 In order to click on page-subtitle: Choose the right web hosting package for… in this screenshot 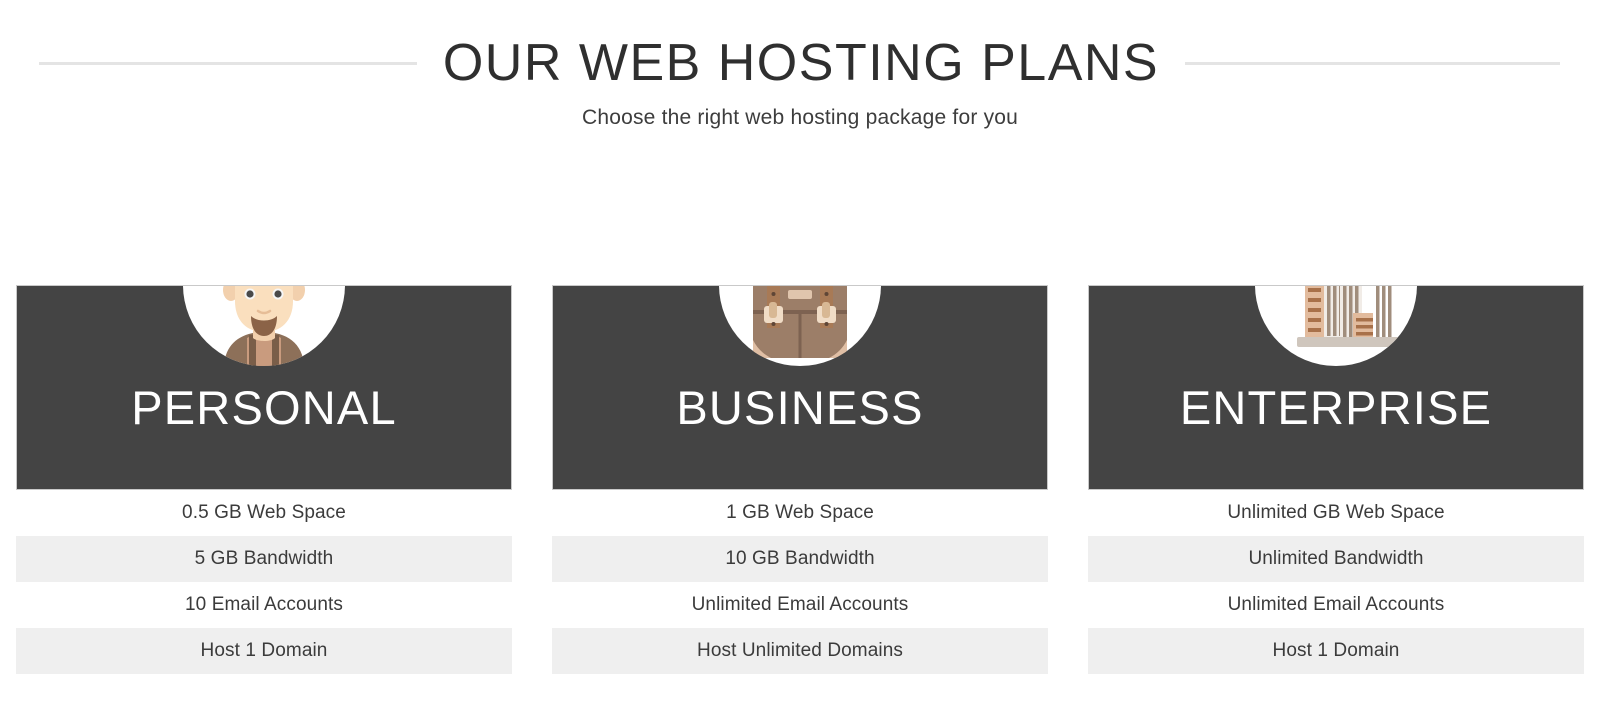, I will do `click(800, 117)`.